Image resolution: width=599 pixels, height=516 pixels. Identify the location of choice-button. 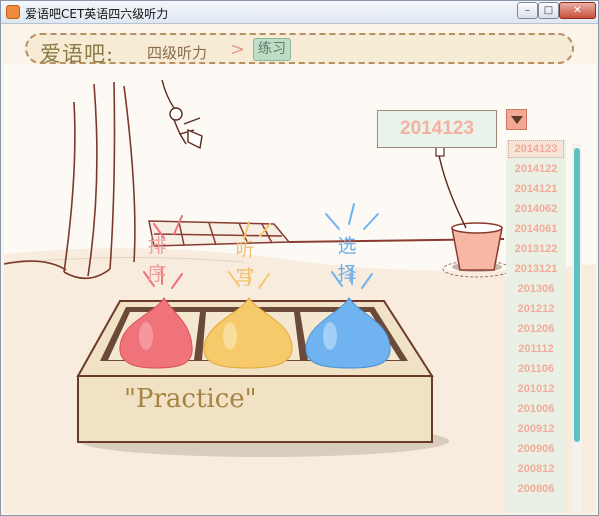
(348, 333).